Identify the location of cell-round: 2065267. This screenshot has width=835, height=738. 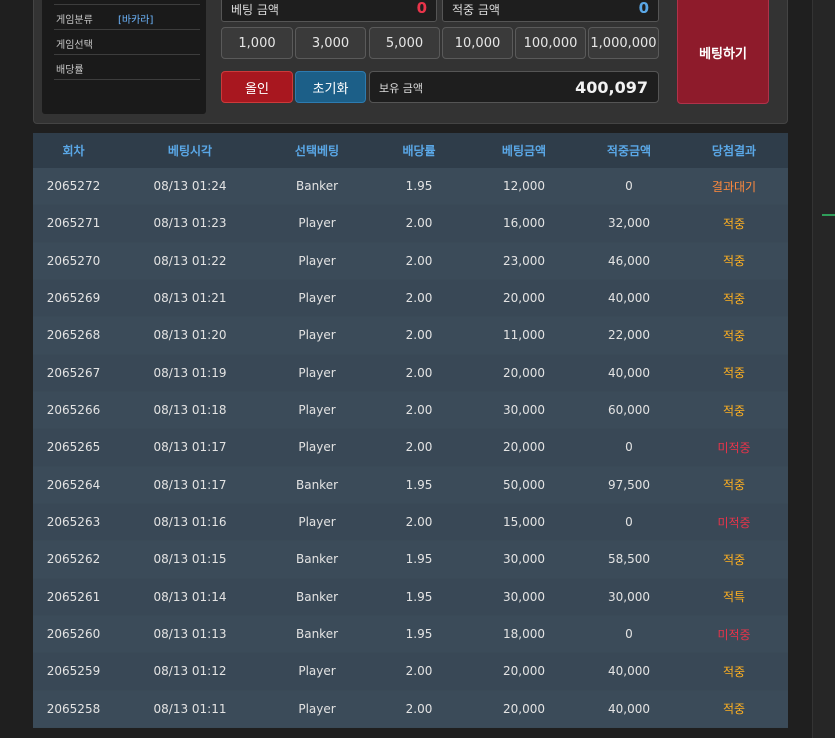
(73, 373).